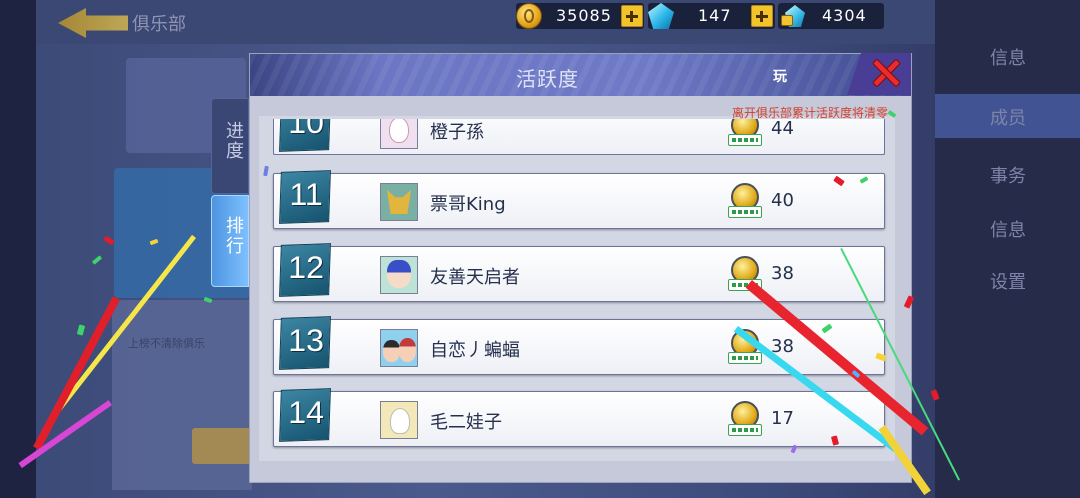 The width and height of the screenshot is (1080, 498). What do you see at coordinates (794, 16) in the screenshot?
I see `locked-diamond-icon` at bounding box center [794, 16].